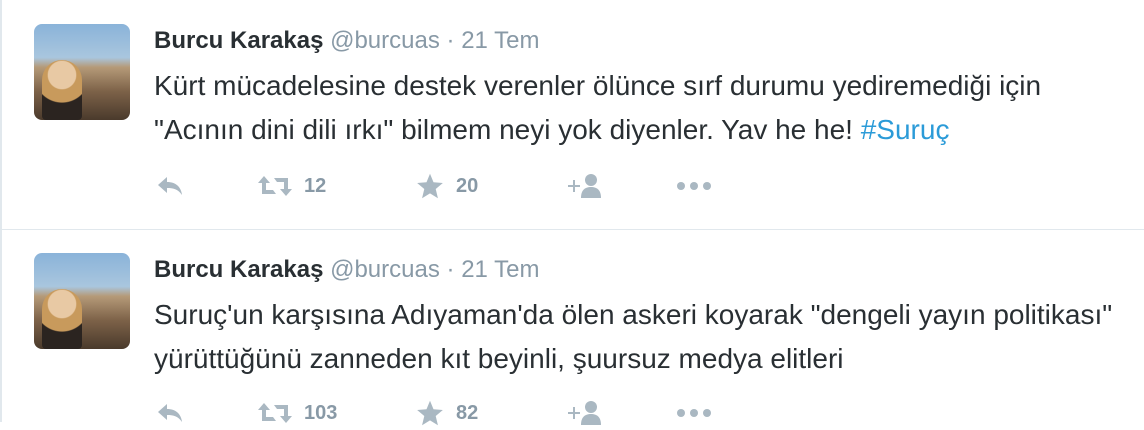  What do you see at coordinates (447, 186) in the screenshot?
I see `like-button: 20` at bounding box center [447, 186].